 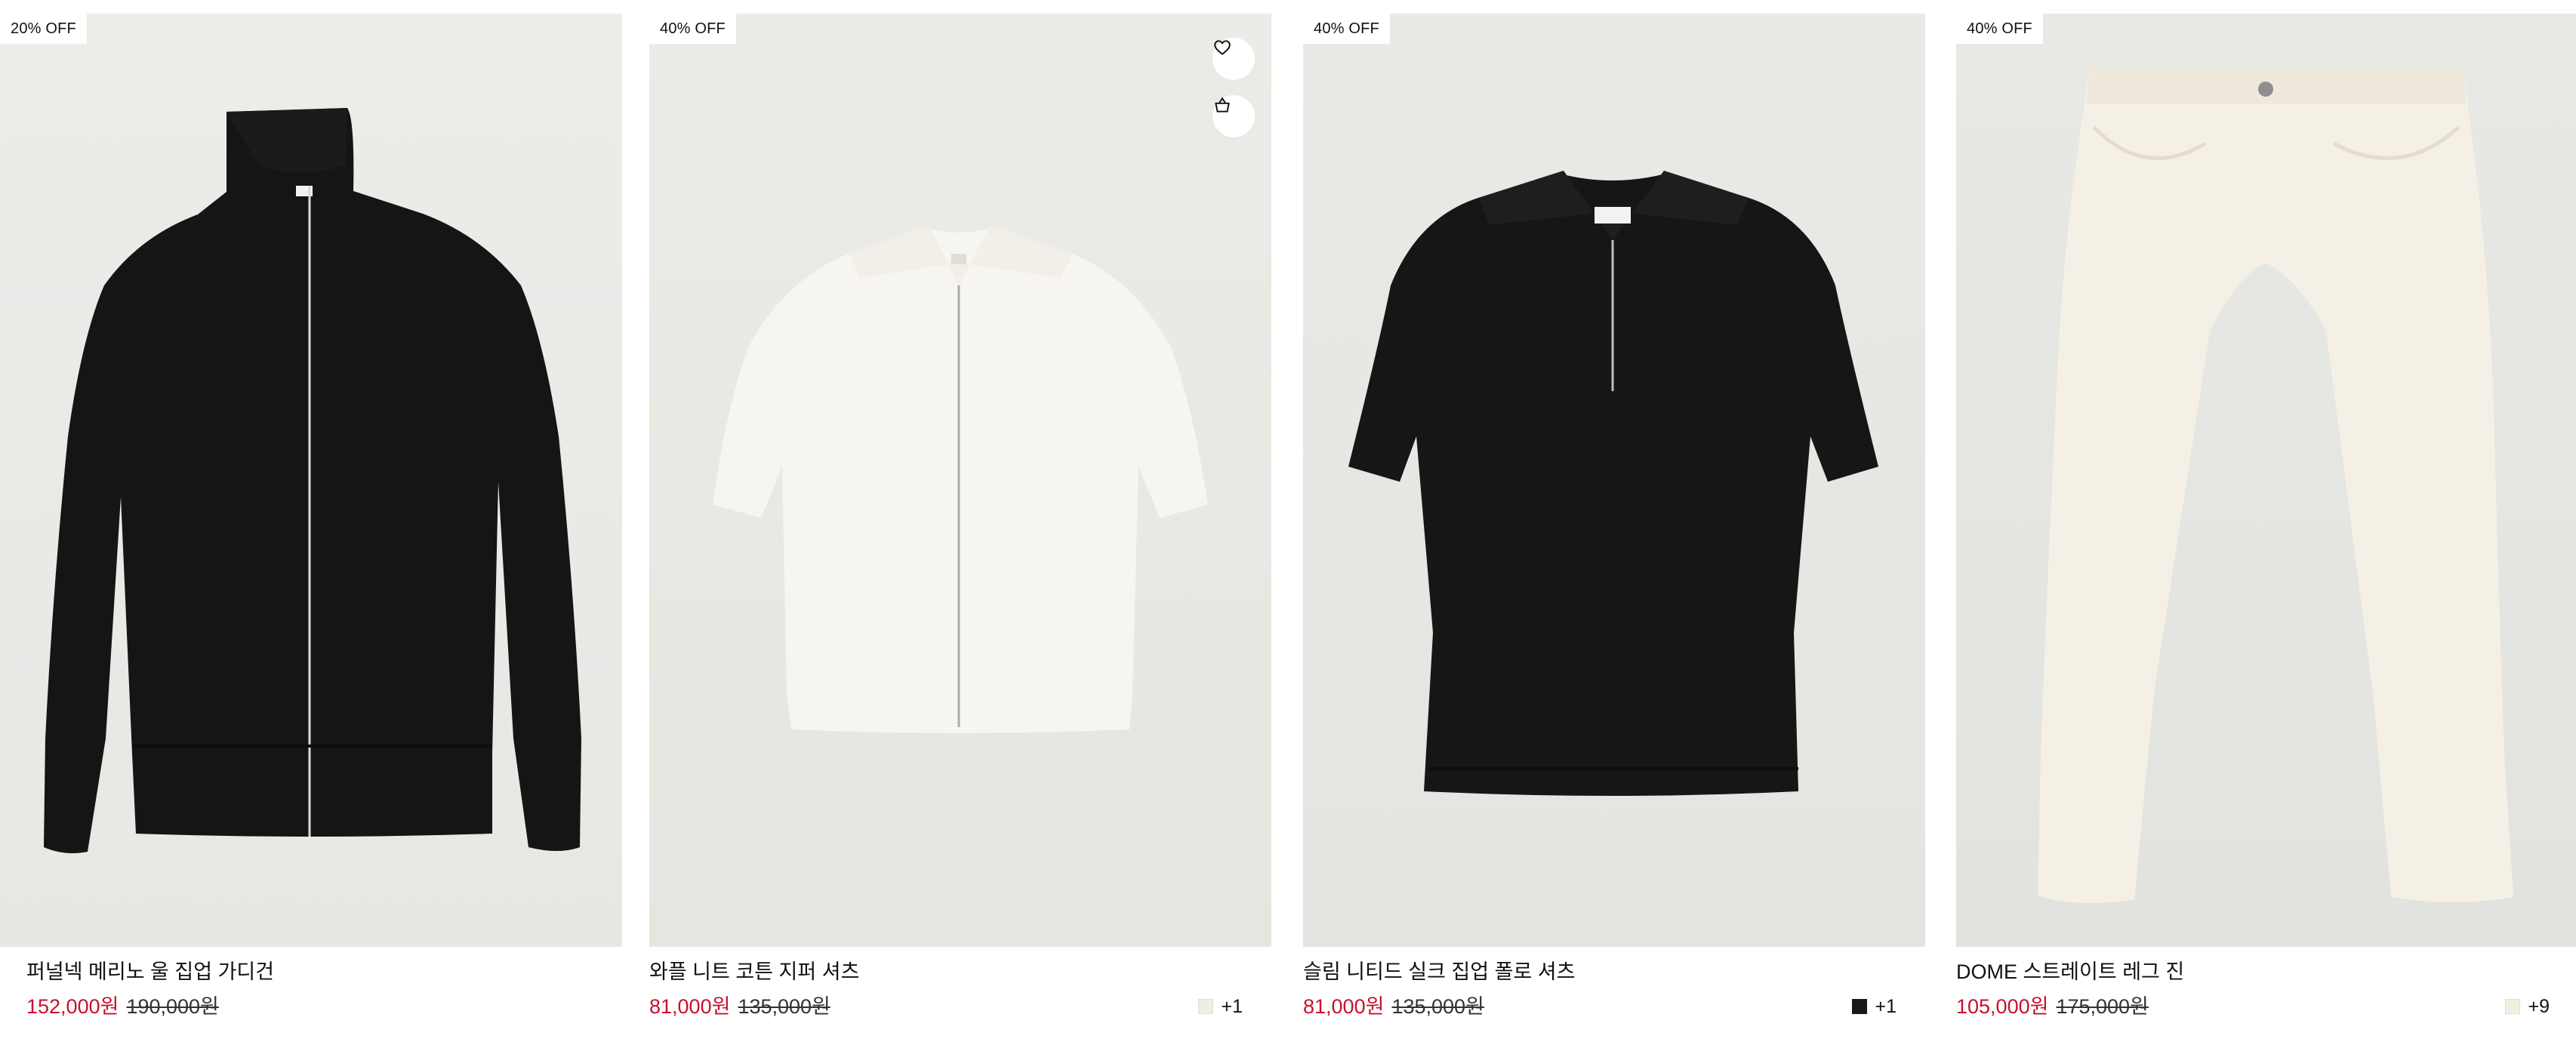 What do you see at coordinates (2266, 989) in the screenshot?
I see `product-info: DOME 스트레이트 레그 진 105,000원 175,000원 +9` at bounding box center [2266, 989].